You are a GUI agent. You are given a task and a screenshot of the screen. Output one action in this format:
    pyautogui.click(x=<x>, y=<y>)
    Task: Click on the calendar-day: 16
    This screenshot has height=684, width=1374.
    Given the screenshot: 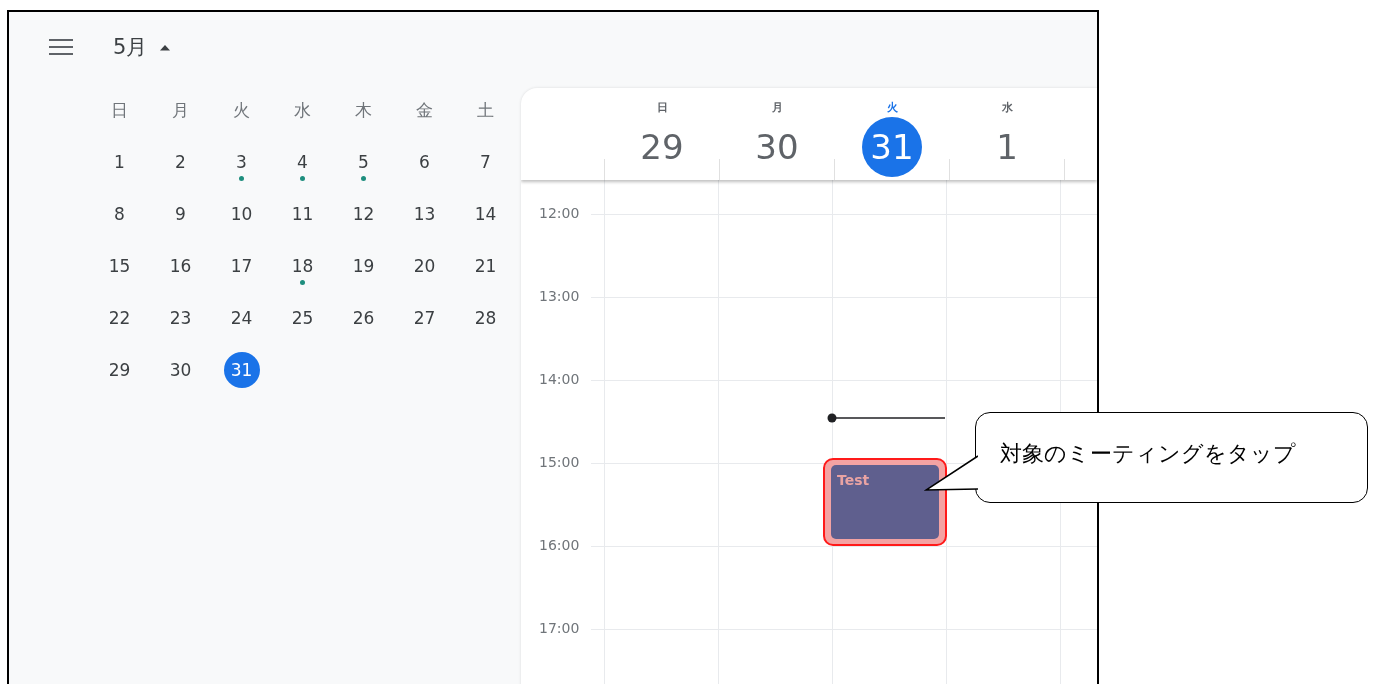 What is the action you would take?
    pyautogui.click(x=180, y=266)
    